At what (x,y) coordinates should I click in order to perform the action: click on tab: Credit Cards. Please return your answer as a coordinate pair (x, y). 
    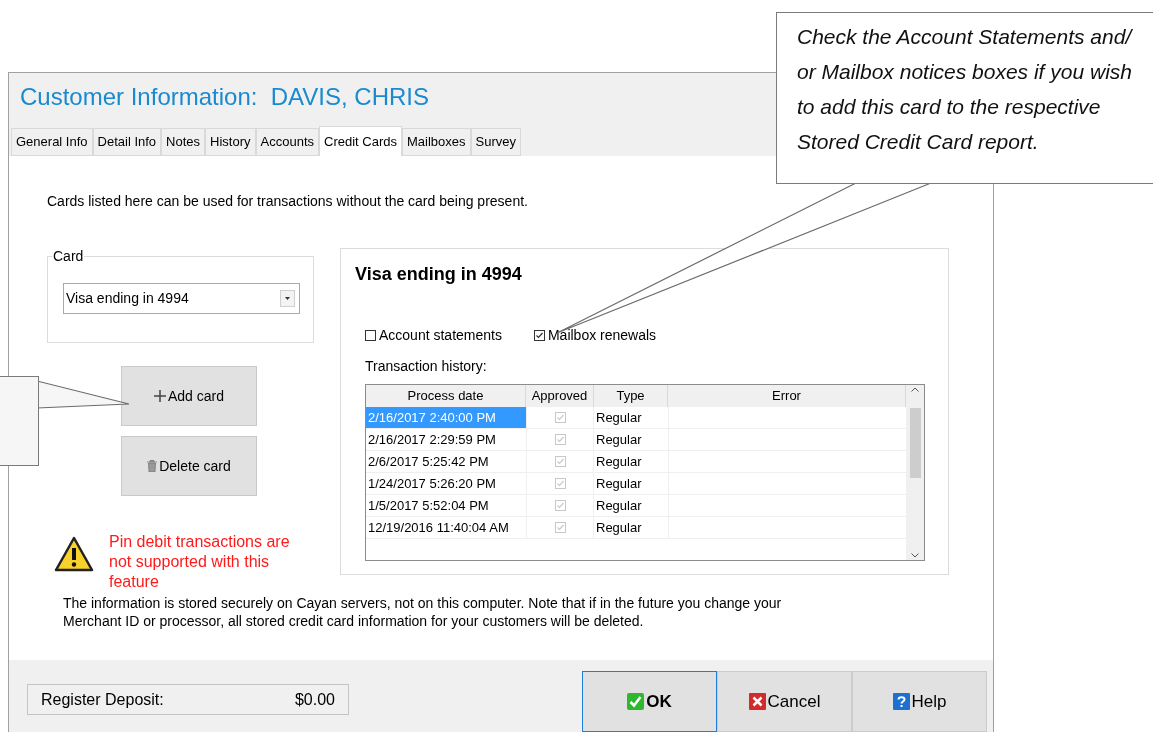
    Looking at the image, I should click on (360, 141).